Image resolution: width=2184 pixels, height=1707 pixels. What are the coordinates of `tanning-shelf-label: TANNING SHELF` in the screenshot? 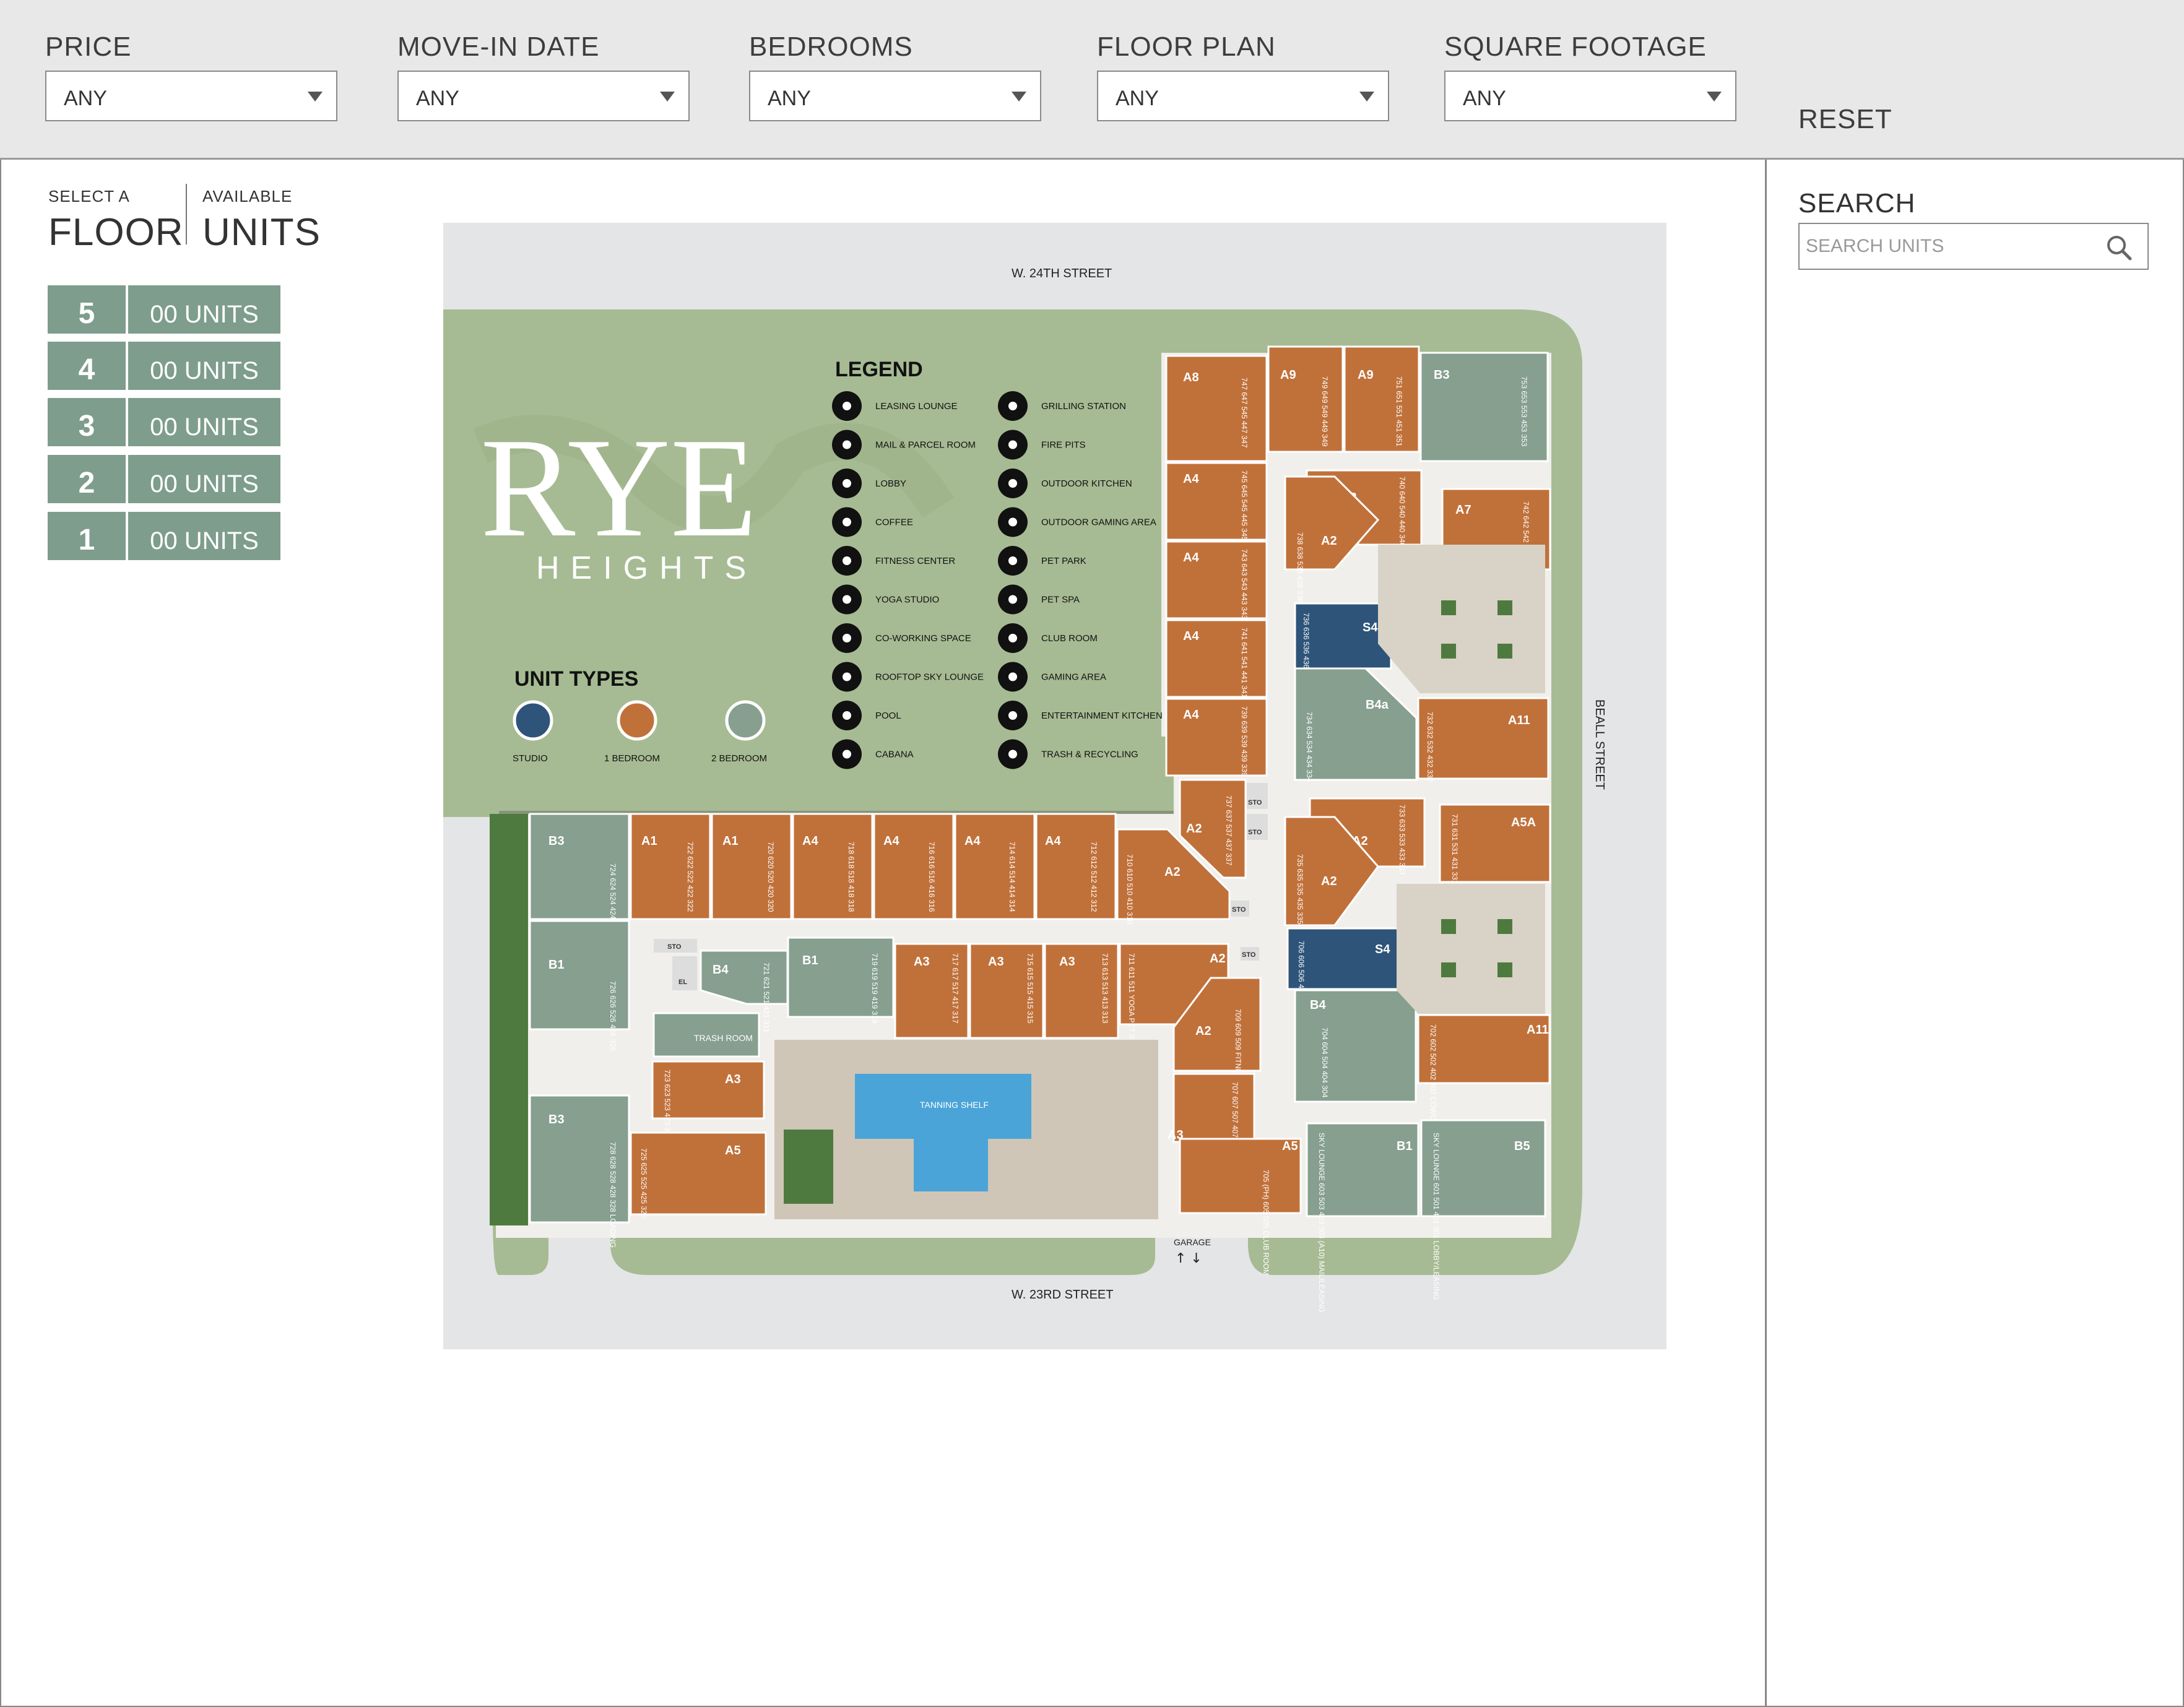 It's located at (955, 1105).